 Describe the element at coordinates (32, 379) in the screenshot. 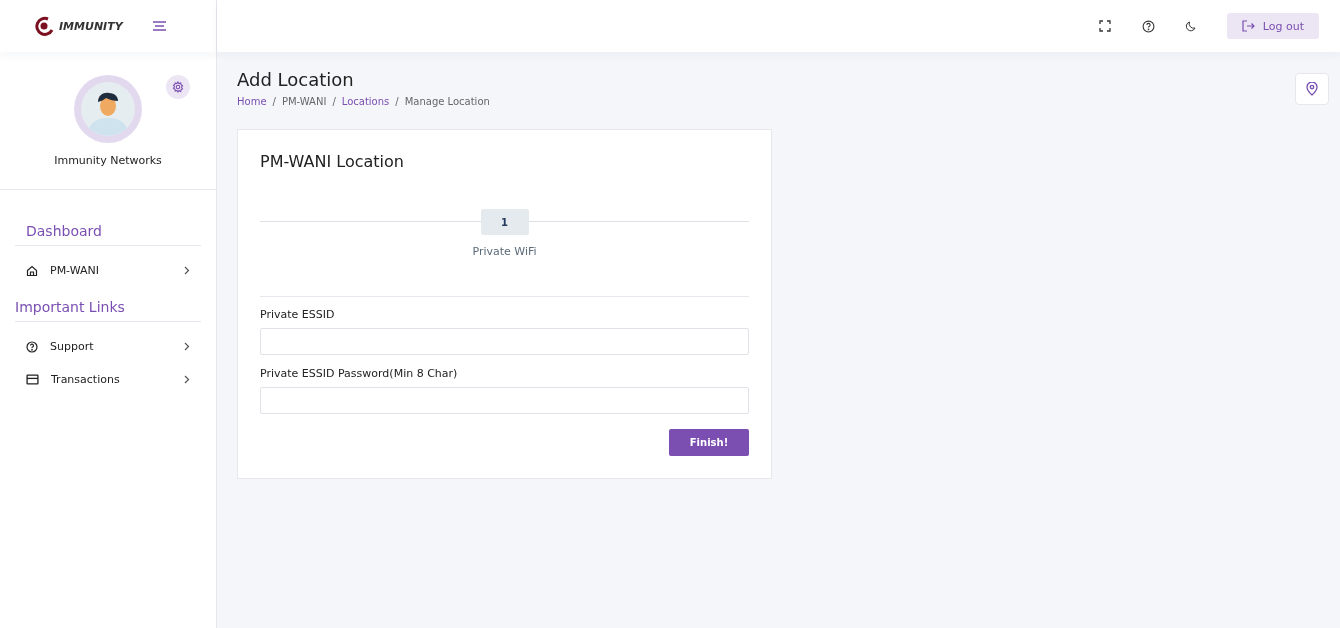

I see `card-icon` at that location.